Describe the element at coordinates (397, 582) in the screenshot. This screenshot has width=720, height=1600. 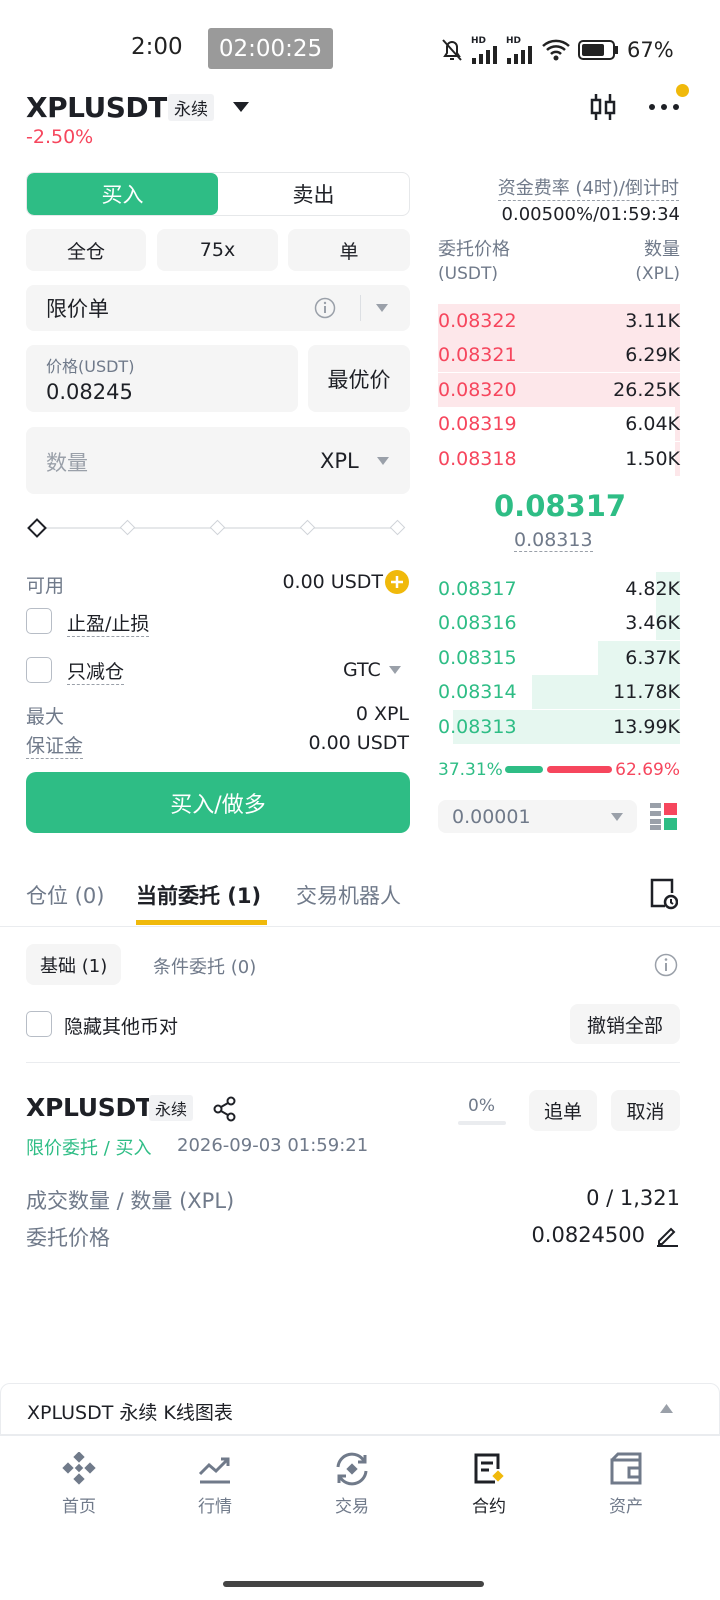
I see `add-funds-icon` at that location.